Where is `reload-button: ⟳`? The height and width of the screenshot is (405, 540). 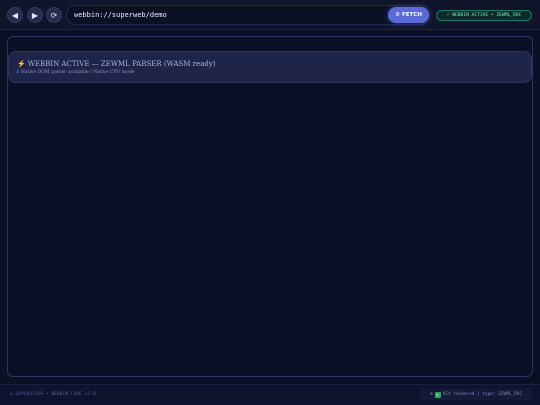 reload-button: ⟳ is located at coordinates (54, 15).